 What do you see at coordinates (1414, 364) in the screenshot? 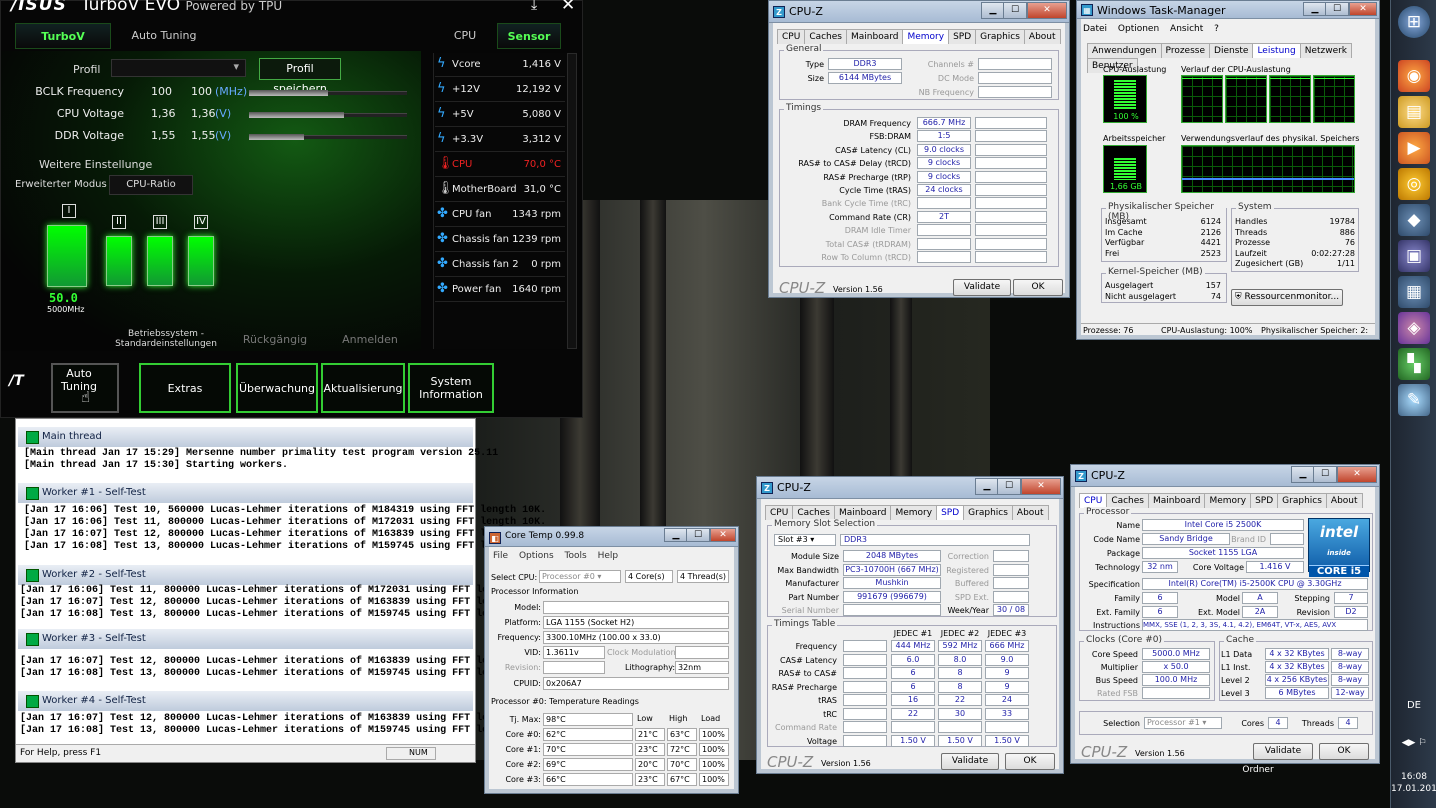
I see `prime95-icon: ▚` at bounding box center [1414, 364].